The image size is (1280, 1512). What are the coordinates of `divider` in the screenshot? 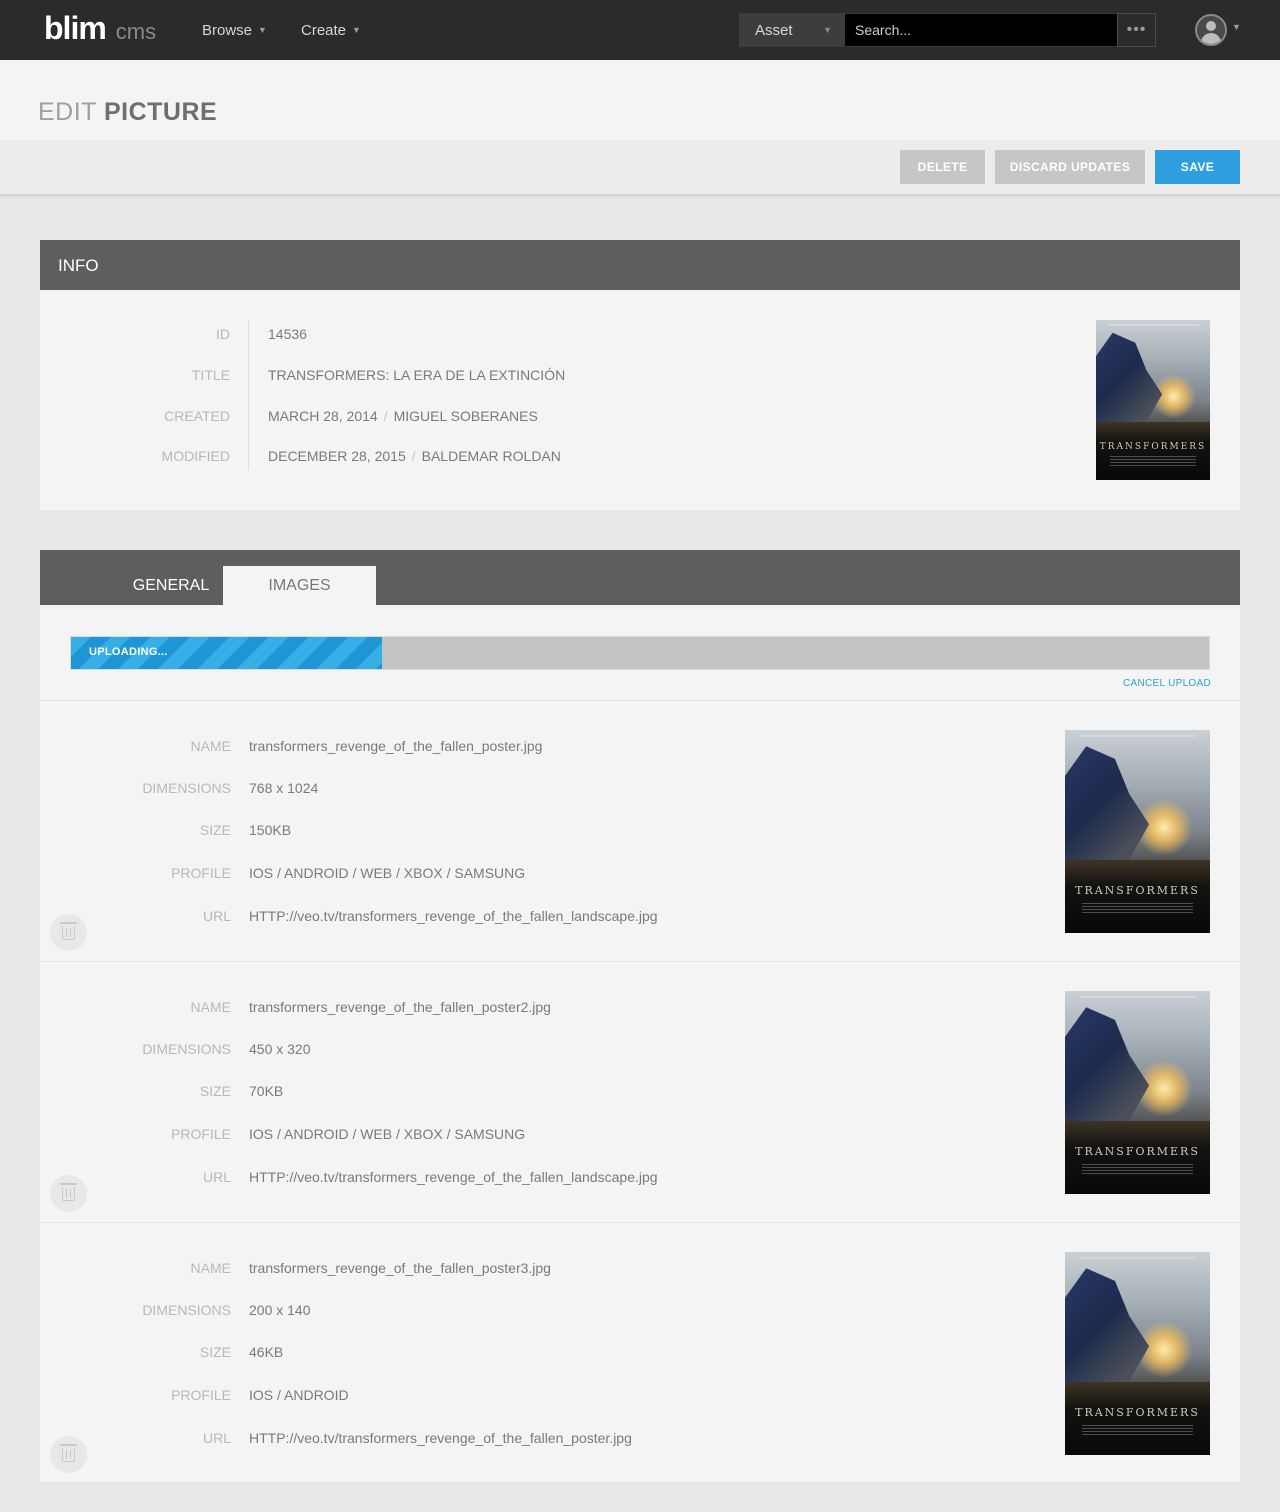 It's located at (248, 395).